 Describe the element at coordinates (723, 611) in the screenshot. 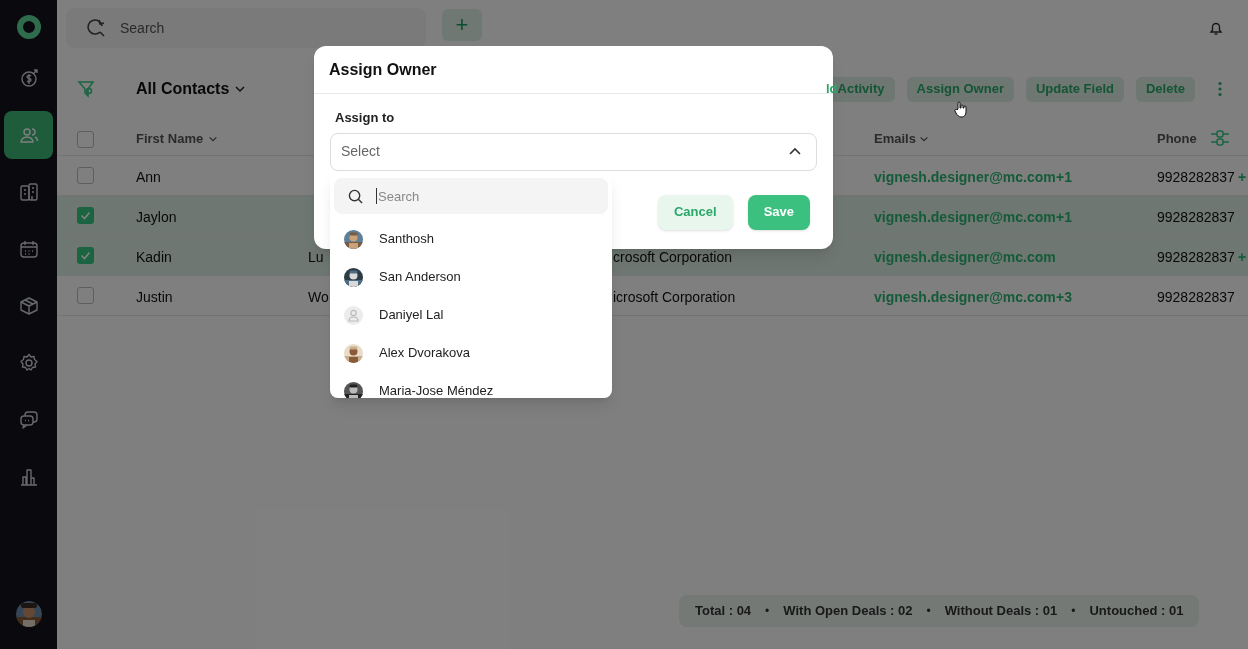

I see `summary-stat: Total : 04` at that location.